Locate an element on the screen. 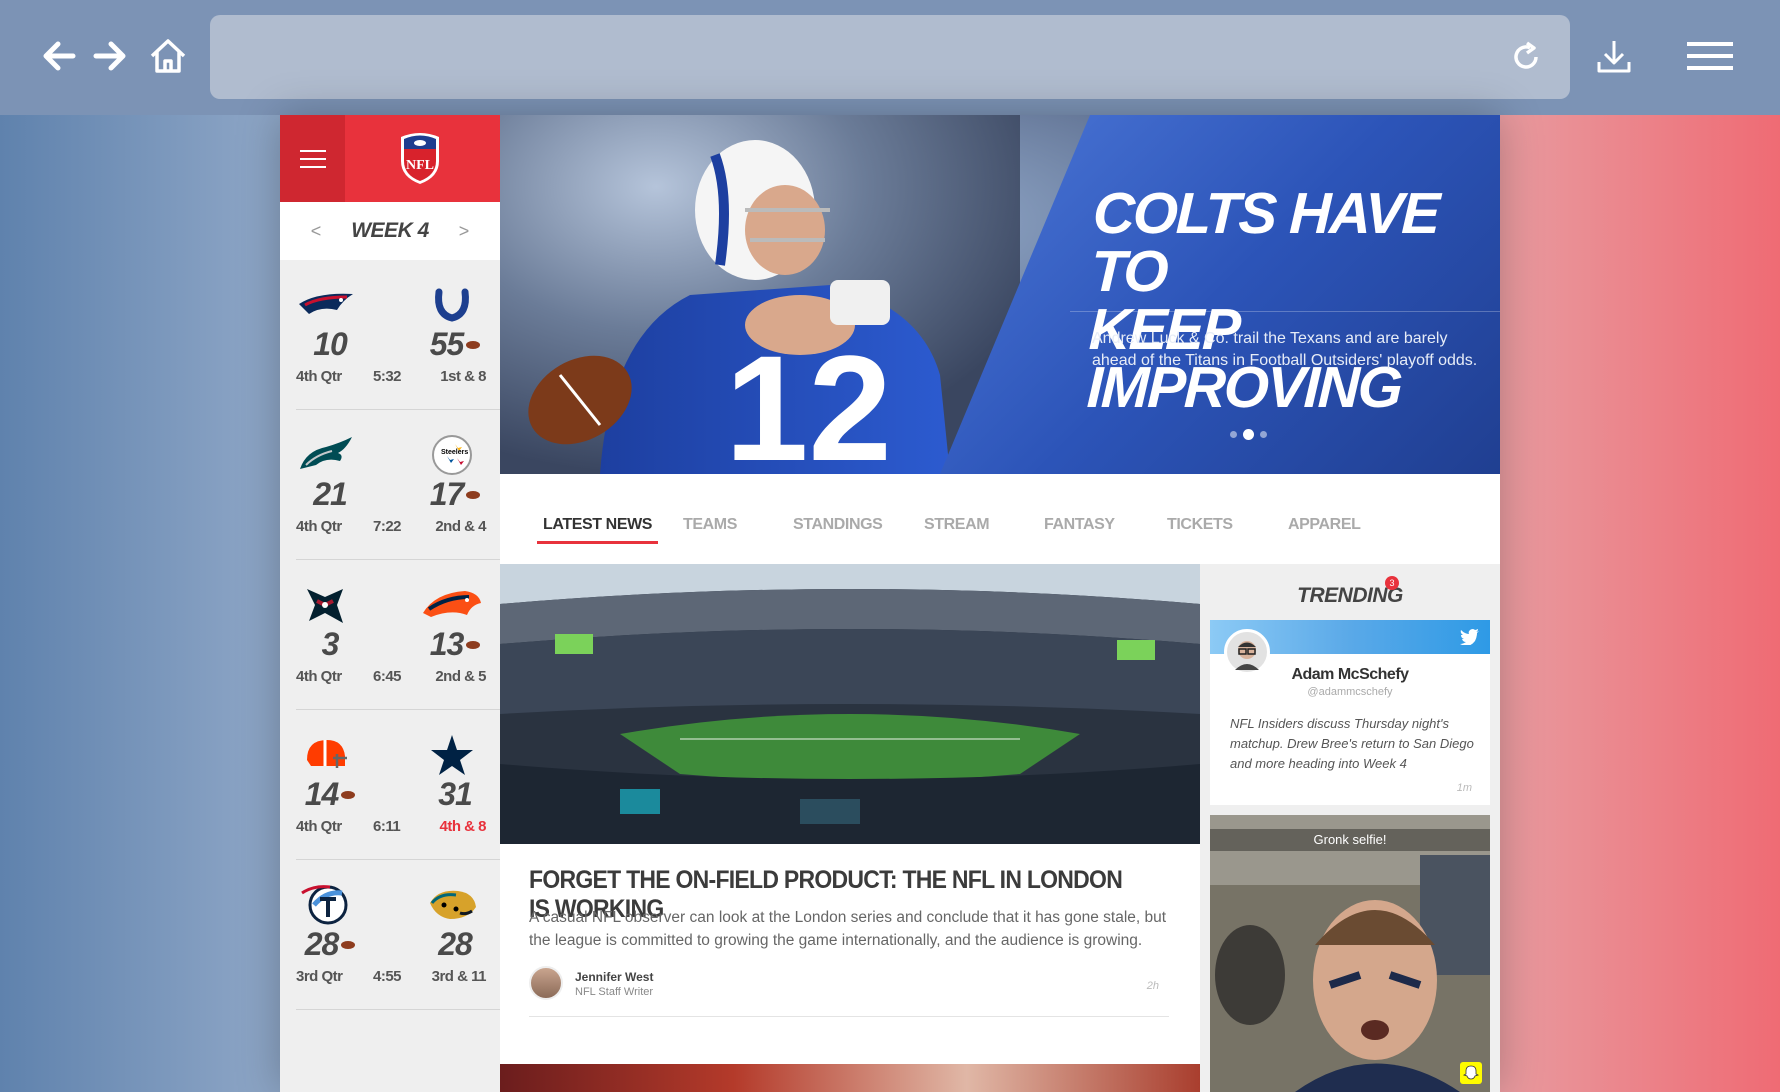  colts-logo-icon is located at coordinates (452, 305).